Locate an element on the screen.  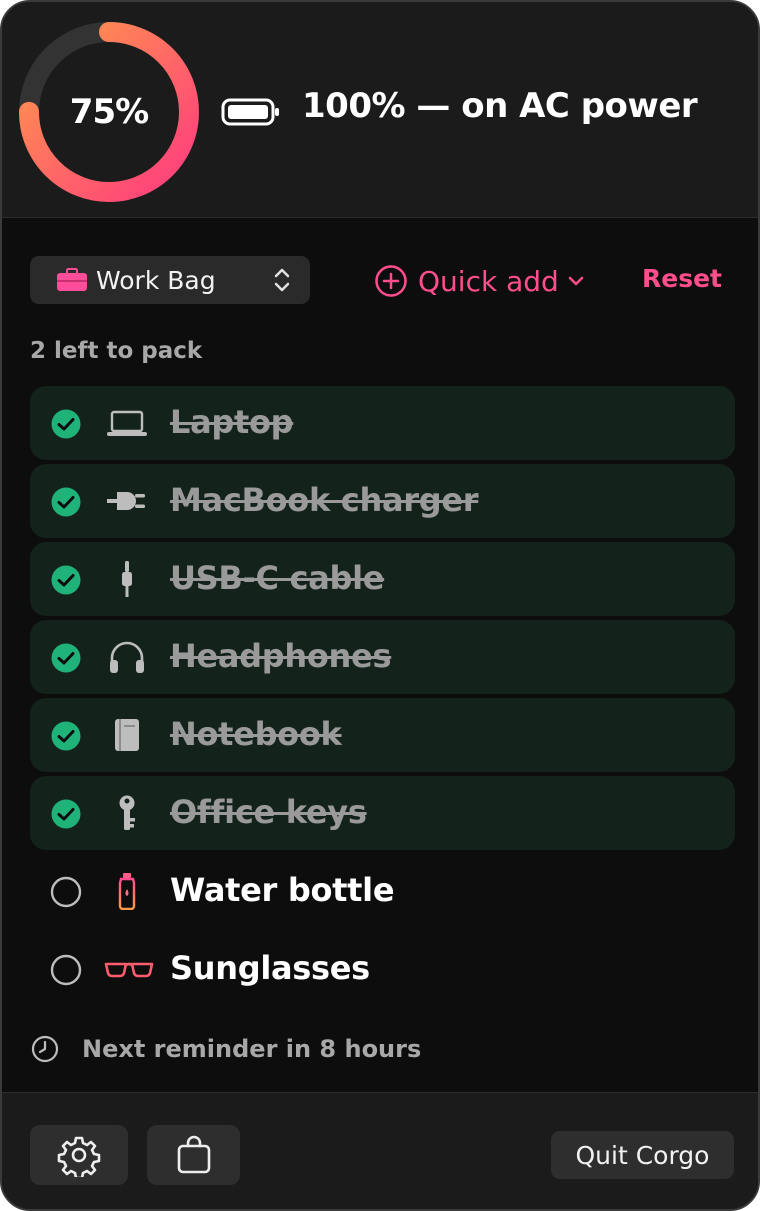
quick-add-button: Quick add is located at coordinates (479, 281).